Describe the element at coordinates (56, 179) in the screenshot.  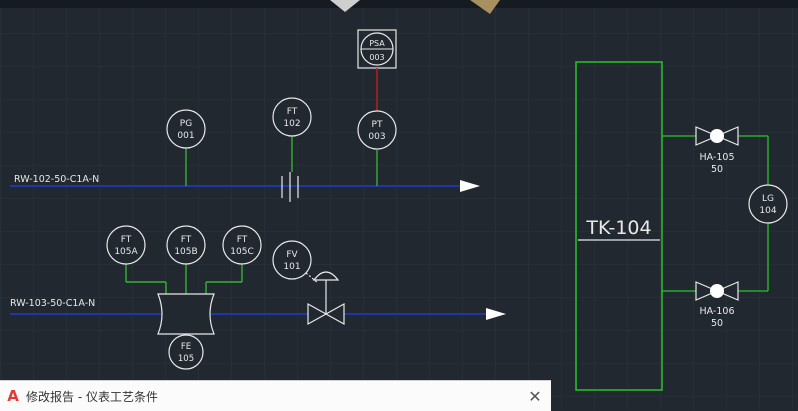
I see `pipe-line-1-label: RW-102-50-C1A-N` at that location.